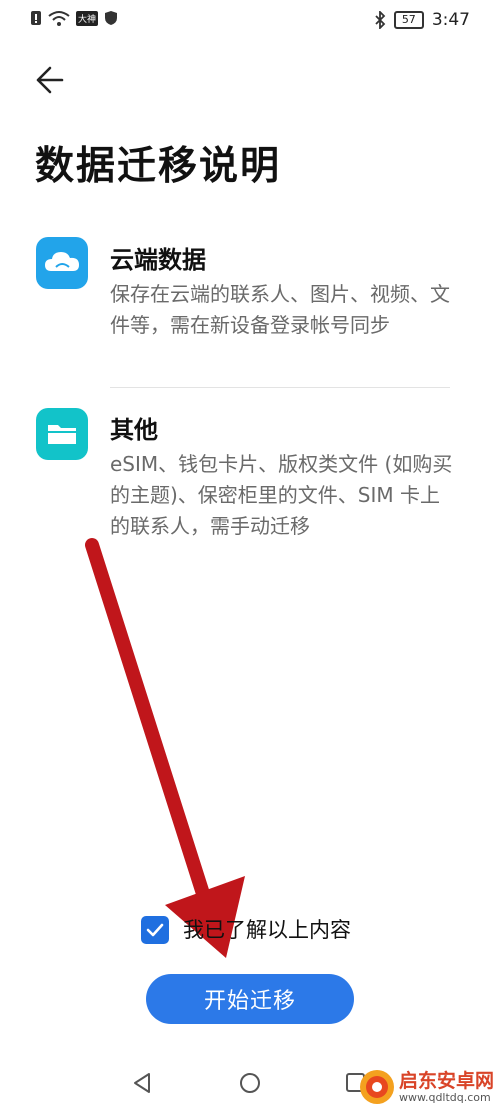 Image resolution: width=500 pixels, height=1111 pixels. What do you see at coordinates (250, 999) in the screenshot?
I see `start-migration-button: 开始迁移` at bounding box center [250, 999].